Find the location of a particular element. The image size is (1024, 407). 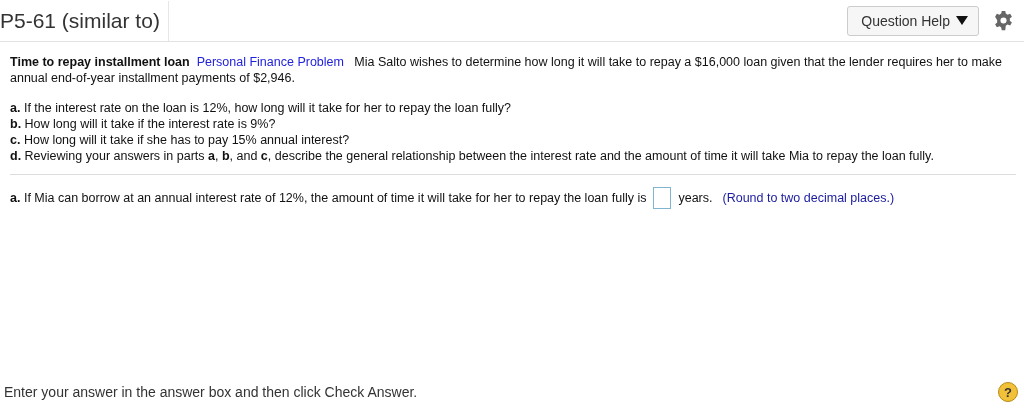

question-part: c. How long will it take if she has to pay 15% annual interest? is located at coordinates (180, 140).